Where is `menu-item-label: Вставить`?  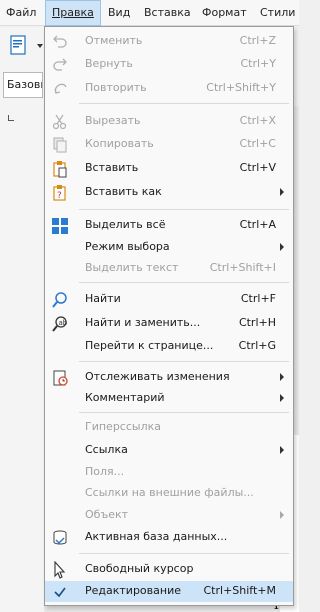
menu-item-label: Вставить is located at coordinates (112, 167).